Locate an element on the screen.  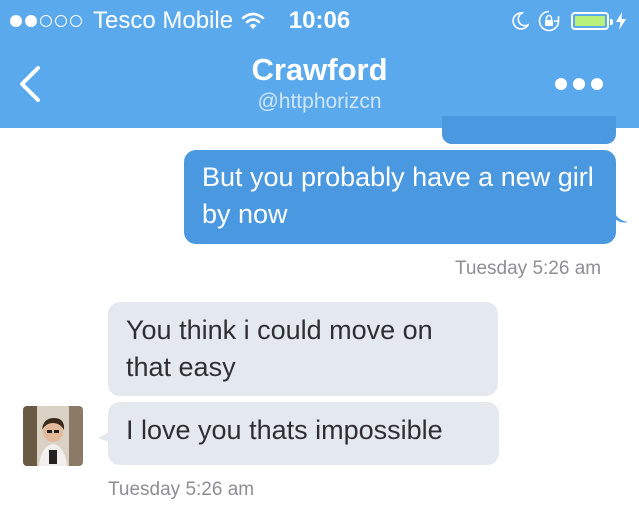
message-text: But you probably have a new girl by now is located at coordinates (398, 195).